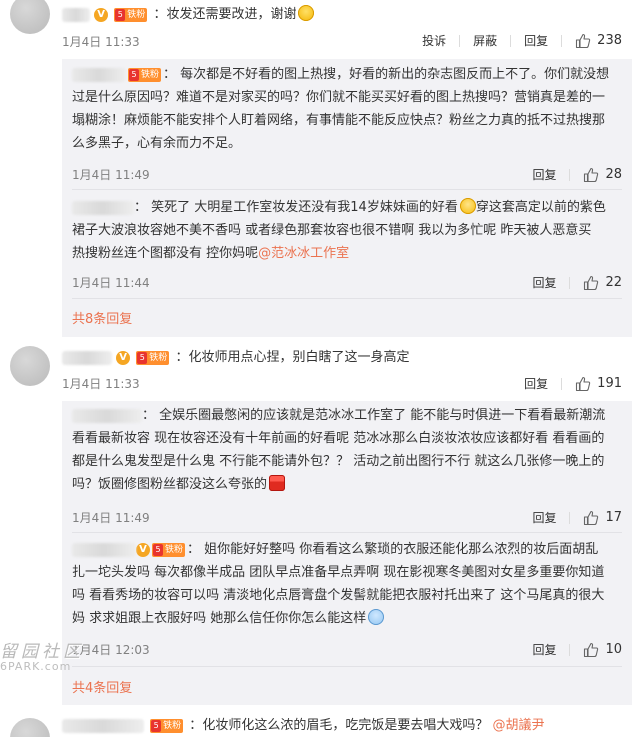  Describe the element at coordinates (613, 174) in the screenshot. I see `like-count: 28` at that location.